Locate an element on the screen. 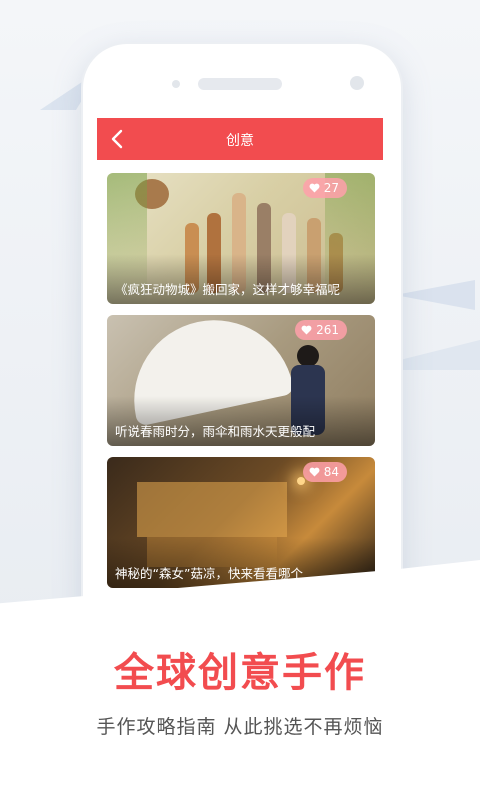 This screenshot has height=800, width=480. phone-speaker is located at coordinates (240, 84).